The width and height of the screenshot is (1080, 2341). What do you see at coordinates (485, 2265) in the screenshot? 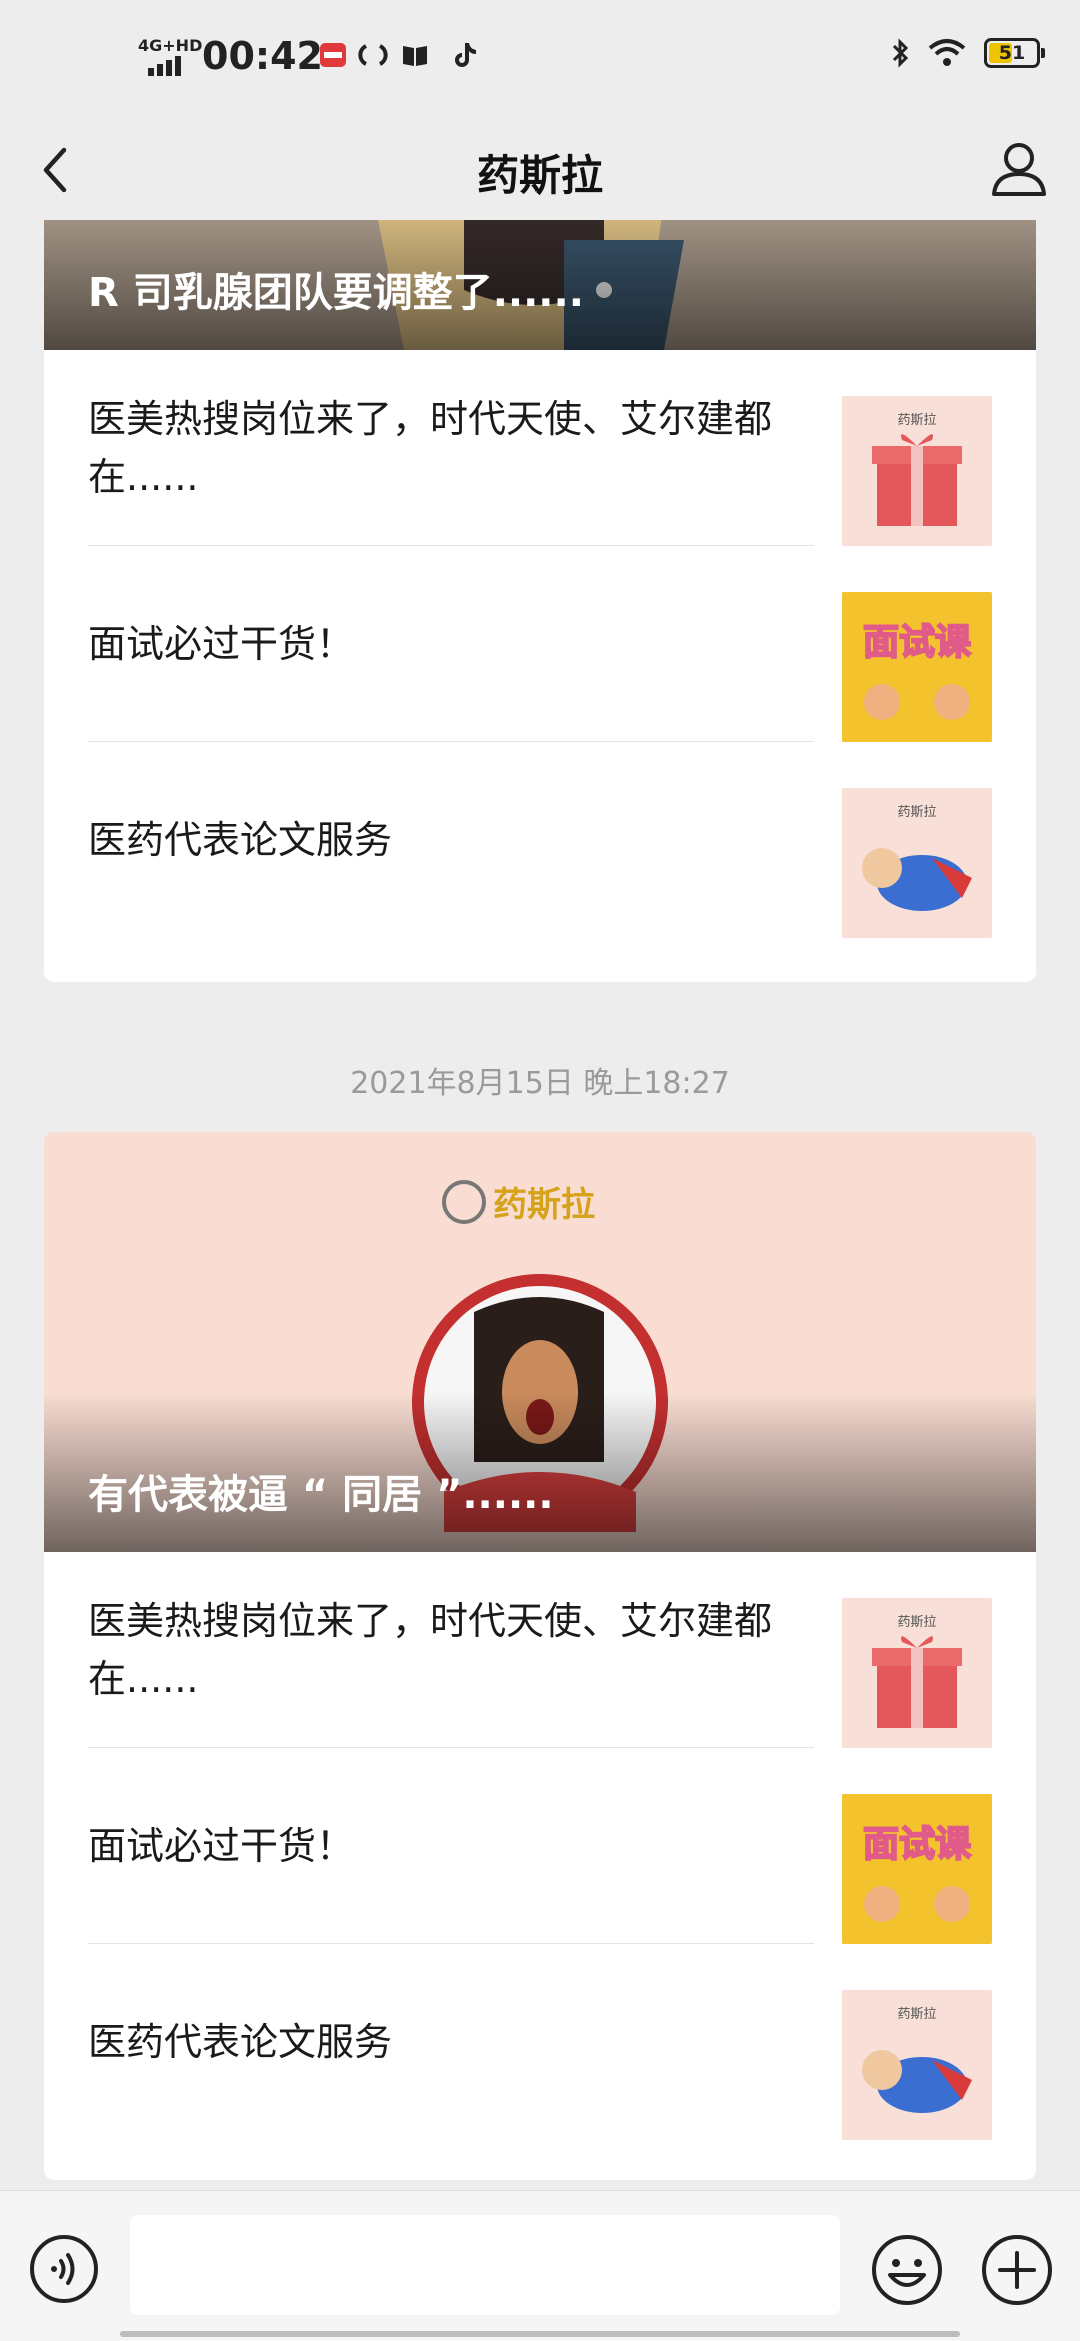
I see `message-input` at bounding box center [485, 2265].